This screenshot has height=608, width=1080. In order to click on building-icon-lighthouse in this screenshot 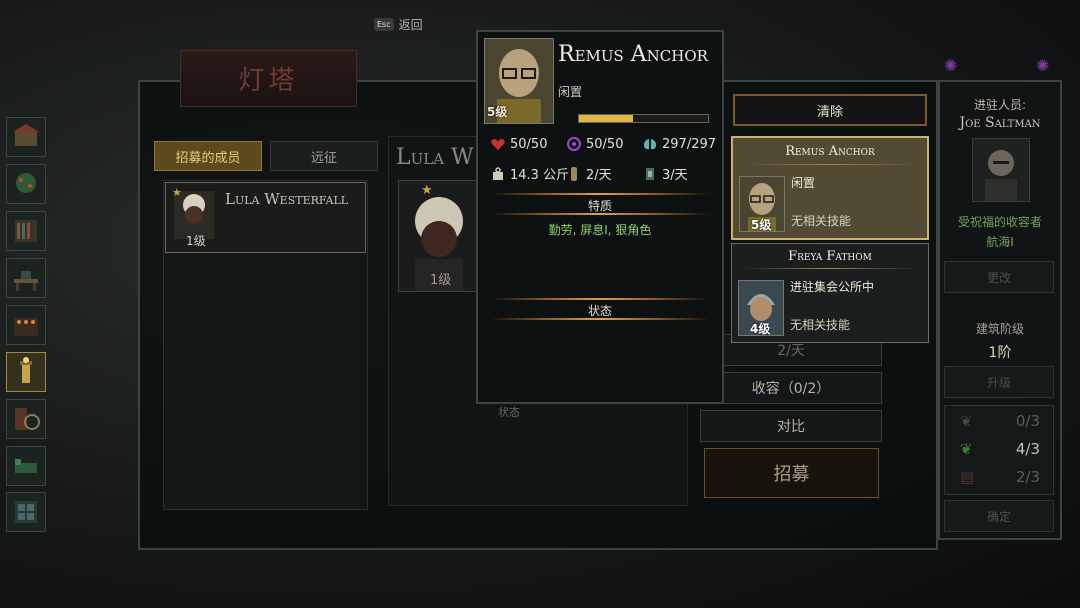, I will do `click(26, 372)`.